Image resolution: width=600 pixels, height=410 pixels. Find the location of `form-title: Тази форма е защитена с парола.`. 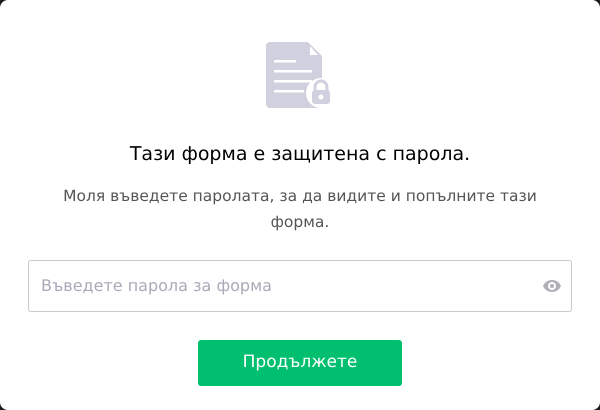

form-title: Тази форма е защитена с парола. is located at coordinates (300, 154).